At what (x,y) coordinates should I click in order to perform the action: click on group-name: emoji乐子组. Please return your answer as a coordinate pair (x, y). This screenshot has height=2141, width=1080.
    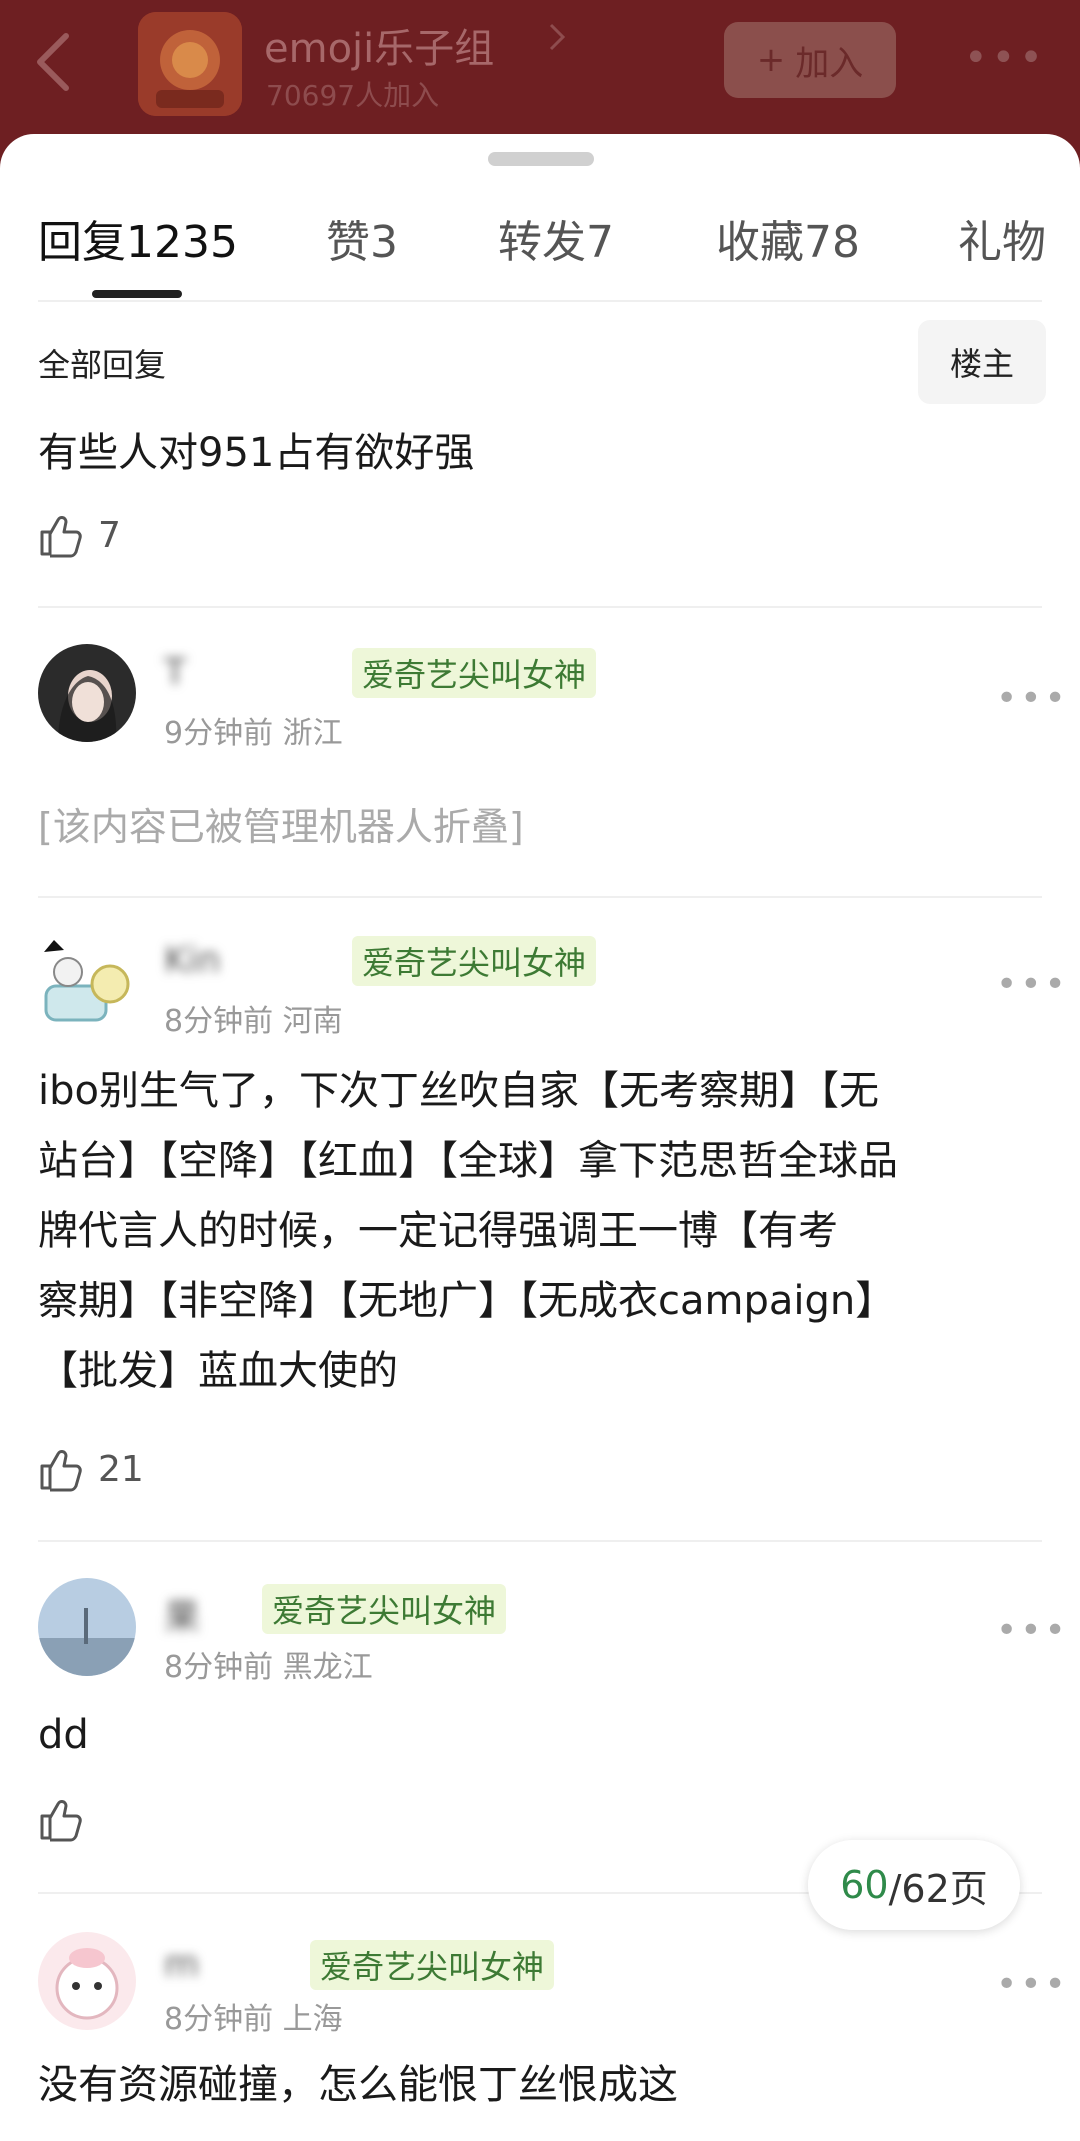
    Looking at the image, I should click on (379, 45).